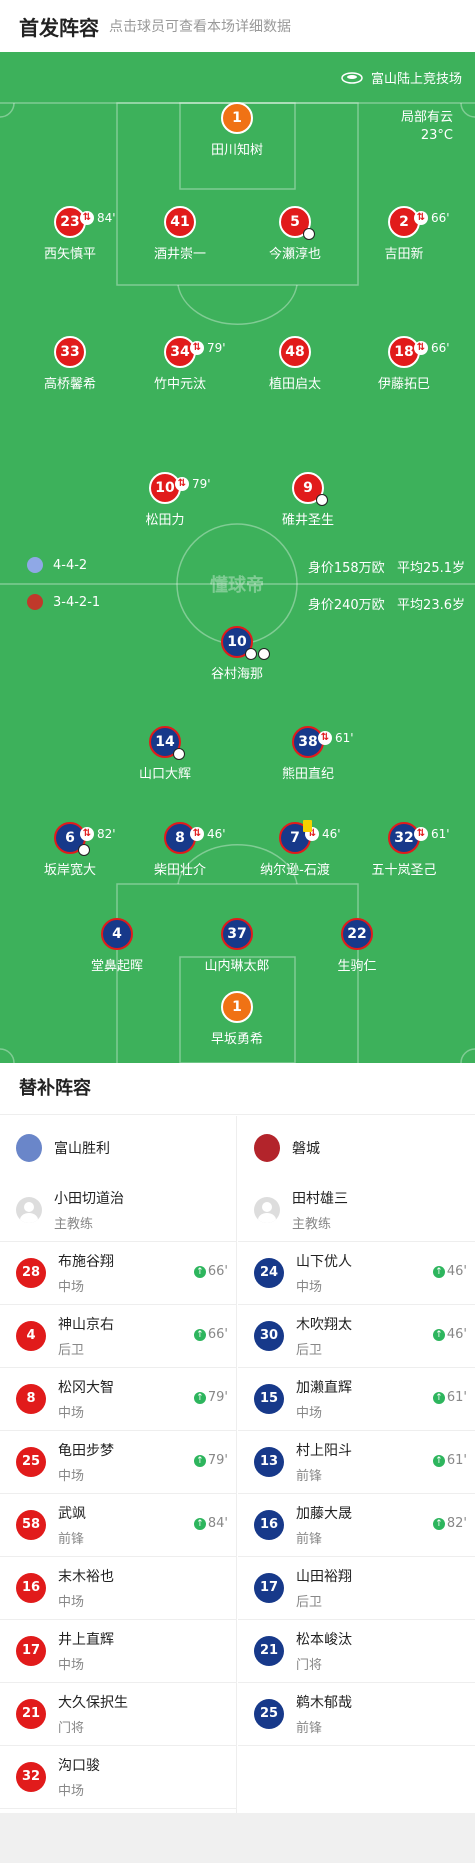 Image resolution: width=475 pixels, height=1863 pixels. What do you see at coordinates (236, 150) in the screenshot?
I see `player-name: 田川知树` at bounding box center [236, 150].